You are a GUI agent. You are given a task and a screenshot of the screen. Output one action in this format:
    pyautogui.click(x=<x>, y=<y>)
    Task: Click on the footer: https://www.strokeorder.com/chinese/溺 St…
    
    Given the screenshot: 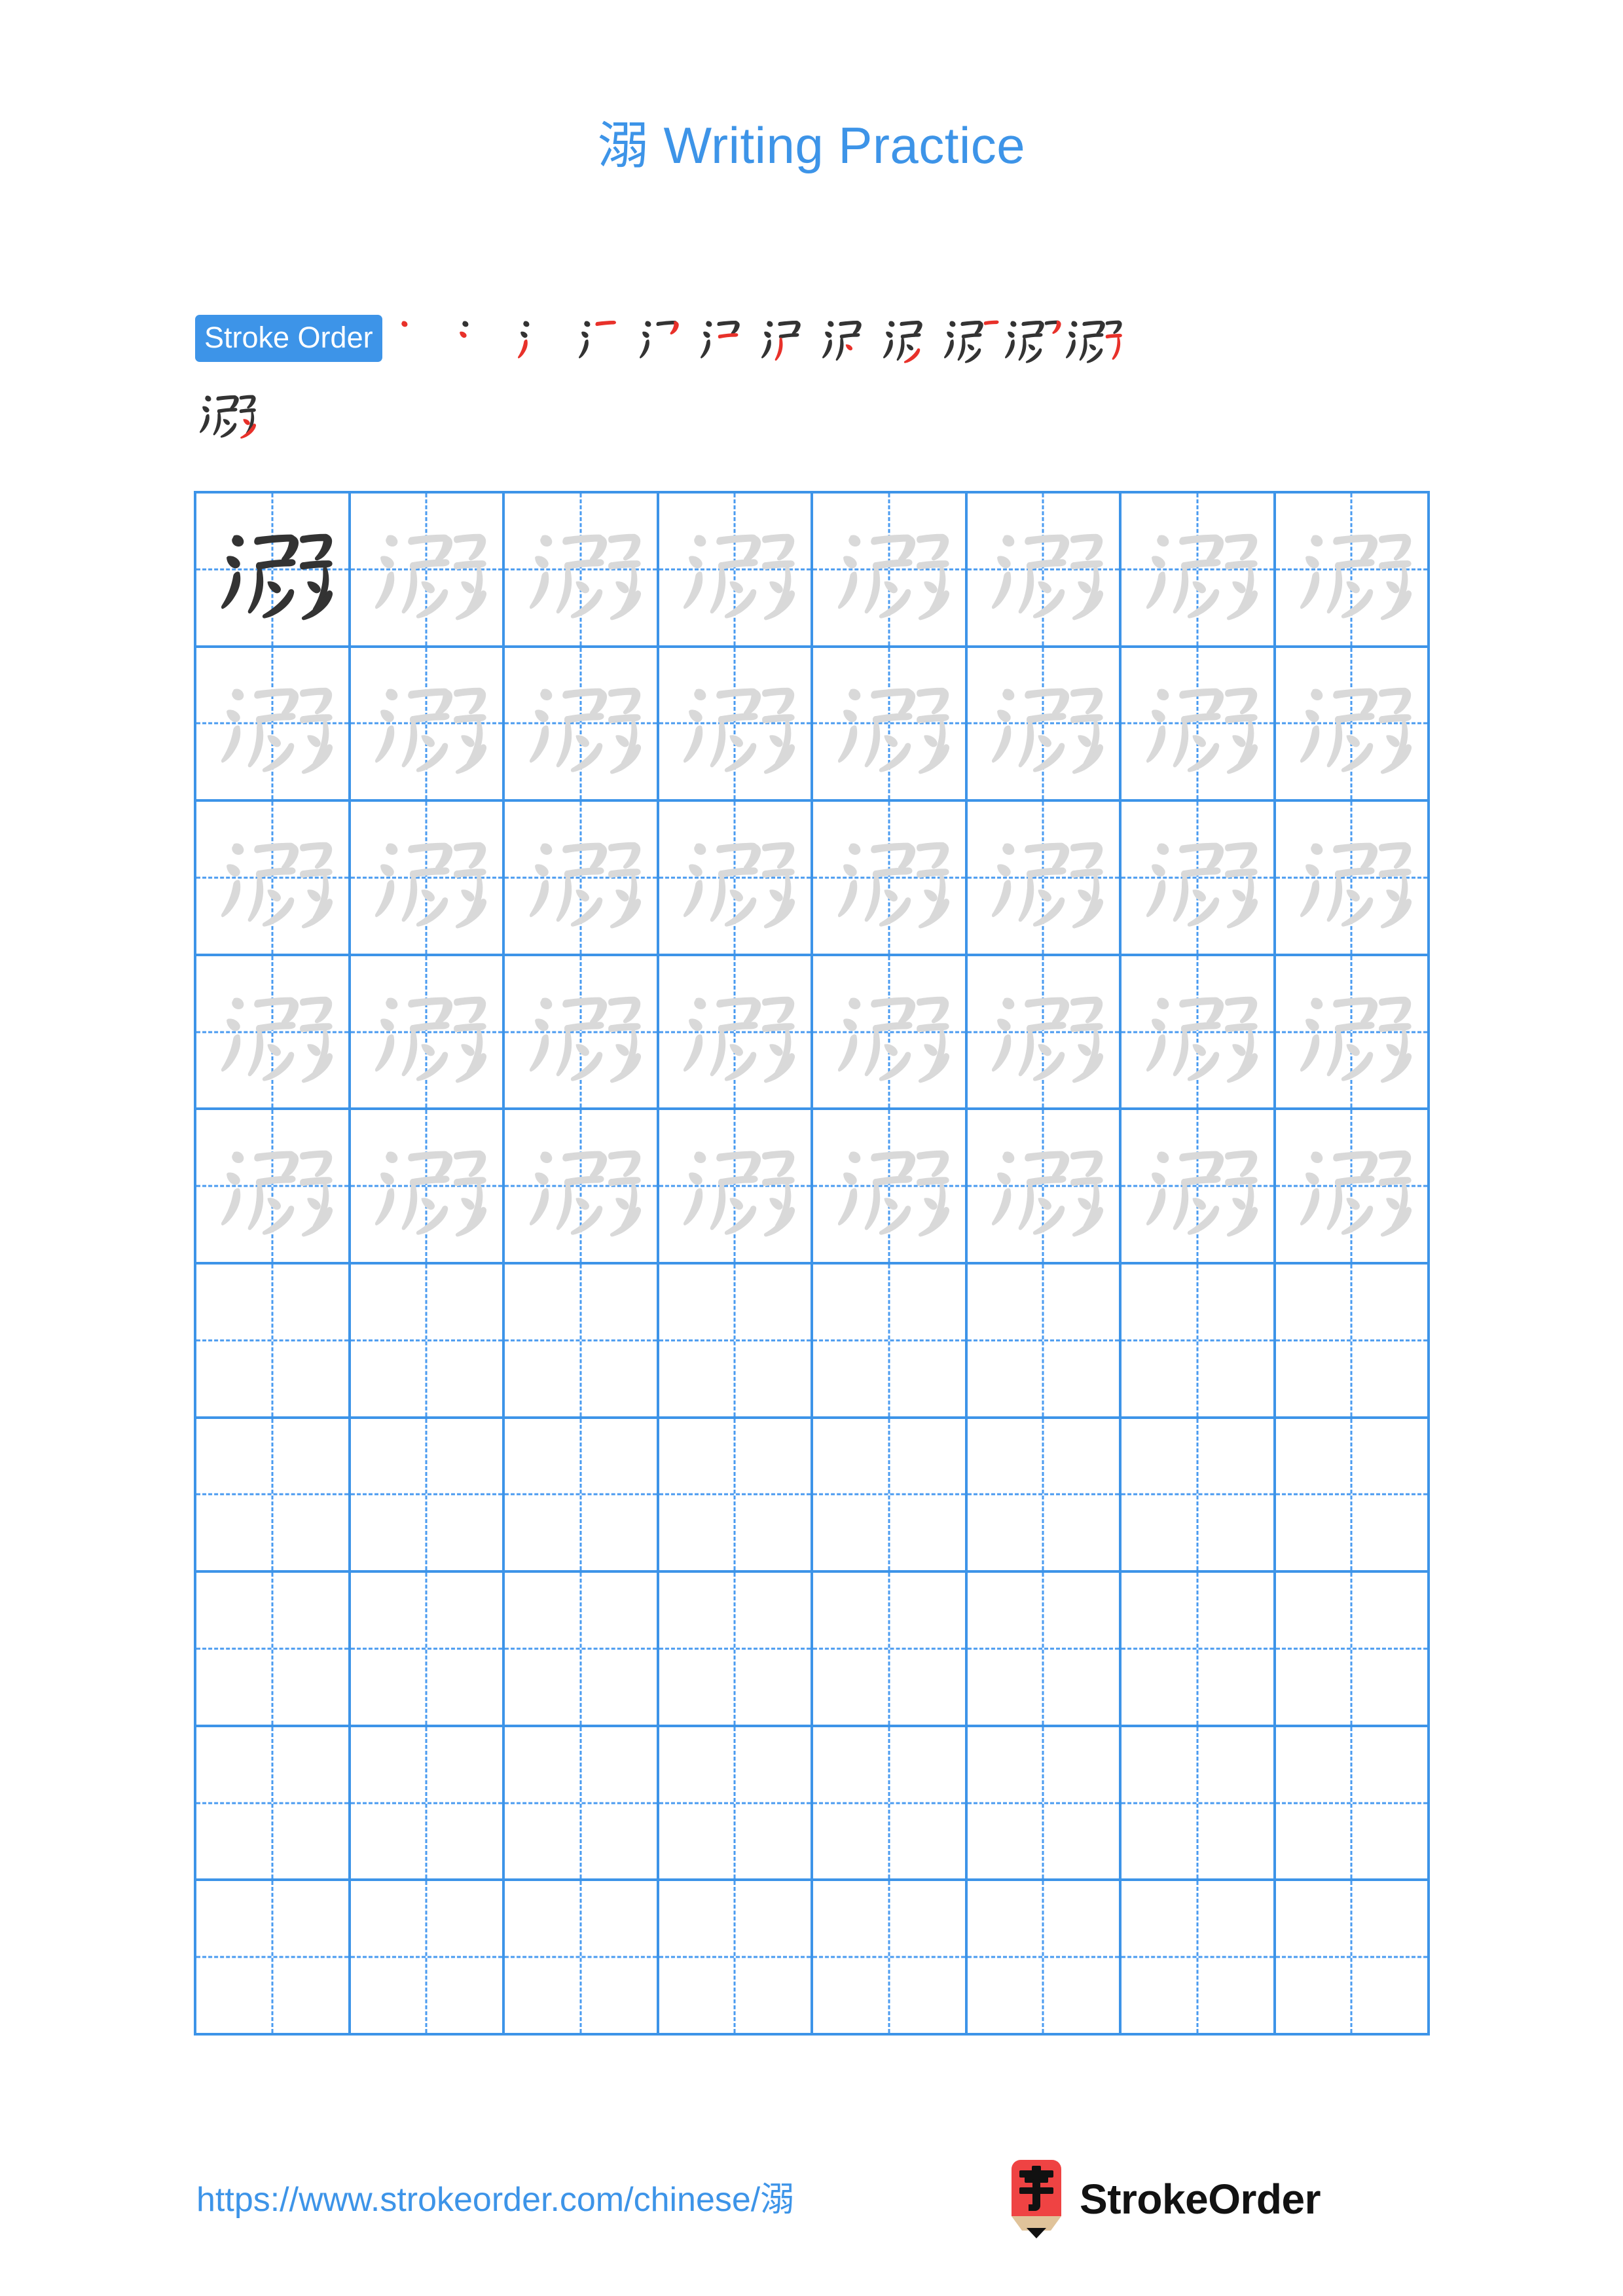 What is the action you would take?
    pyautogui.click(x=811, y=2205)
    